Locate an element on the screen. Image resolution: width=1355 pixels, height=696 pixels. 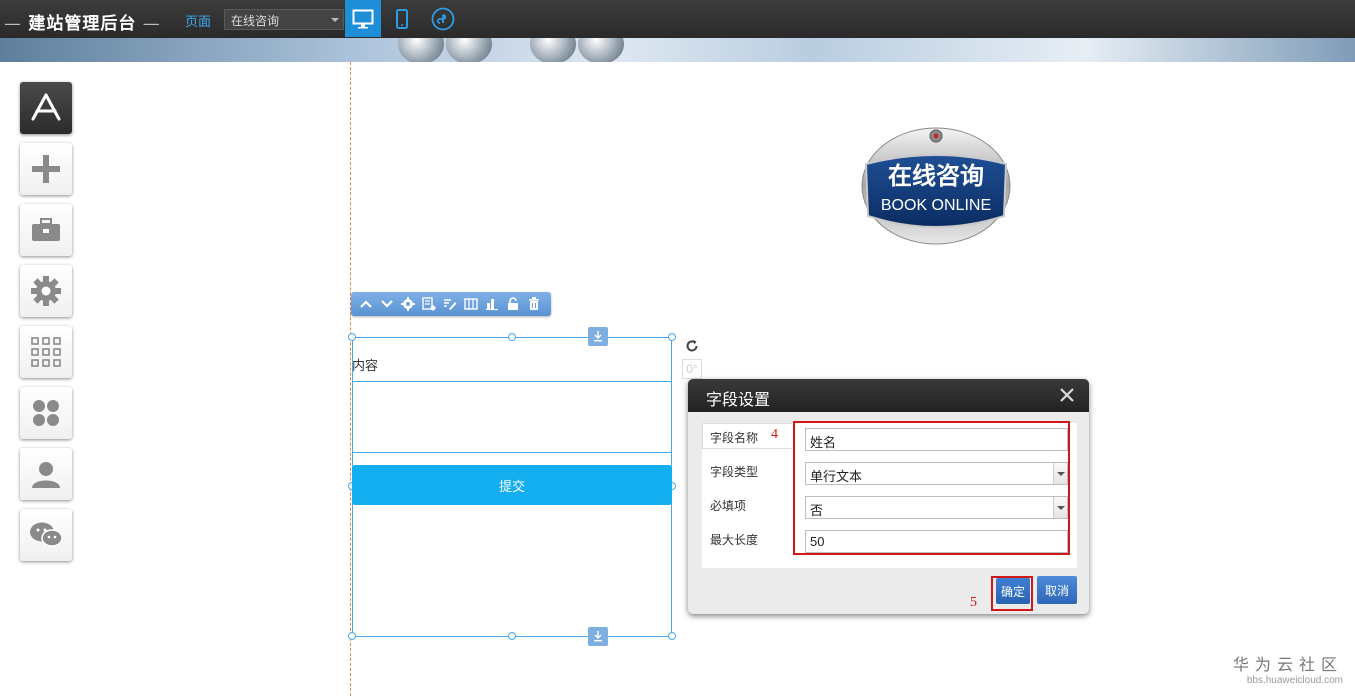
refresh-icon is located at coordinates (692, 346).